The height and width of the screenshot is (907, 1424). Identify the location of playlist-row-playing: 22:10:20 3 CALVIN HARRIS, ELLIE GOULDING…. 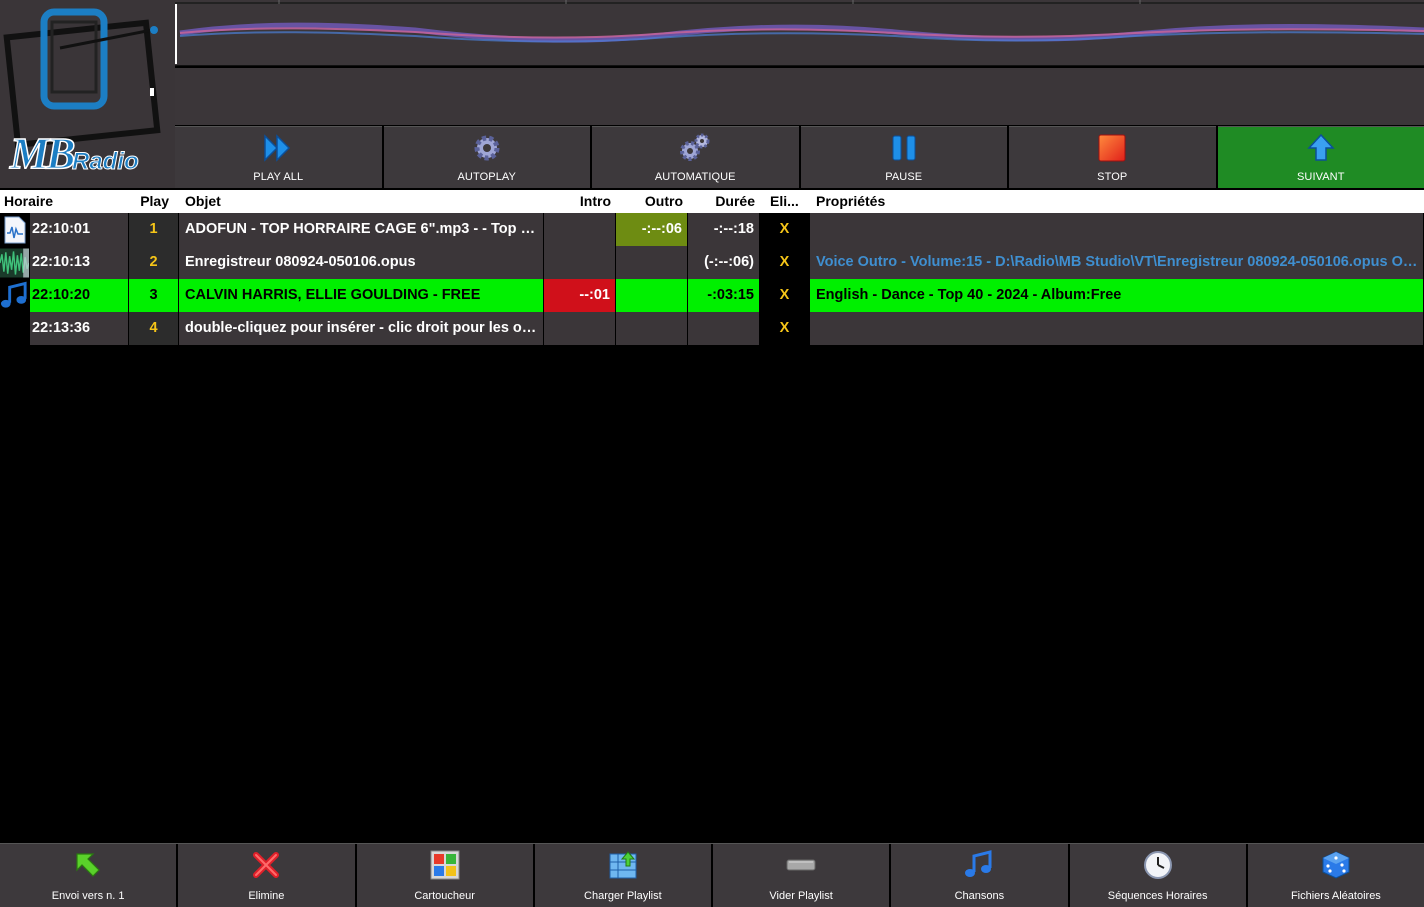
(712, 295).